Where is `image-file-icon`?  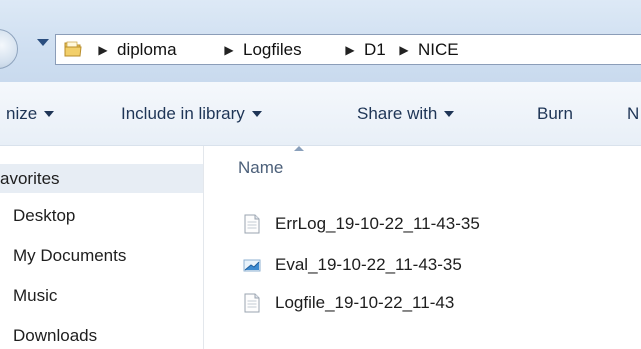
image-file-icon is located at coordinates (252, 265).